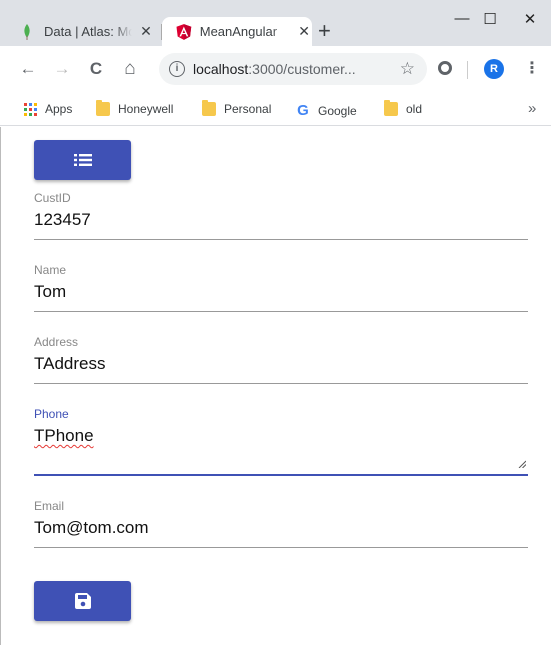  I want to click on info-icon: i, so click(177, 69).